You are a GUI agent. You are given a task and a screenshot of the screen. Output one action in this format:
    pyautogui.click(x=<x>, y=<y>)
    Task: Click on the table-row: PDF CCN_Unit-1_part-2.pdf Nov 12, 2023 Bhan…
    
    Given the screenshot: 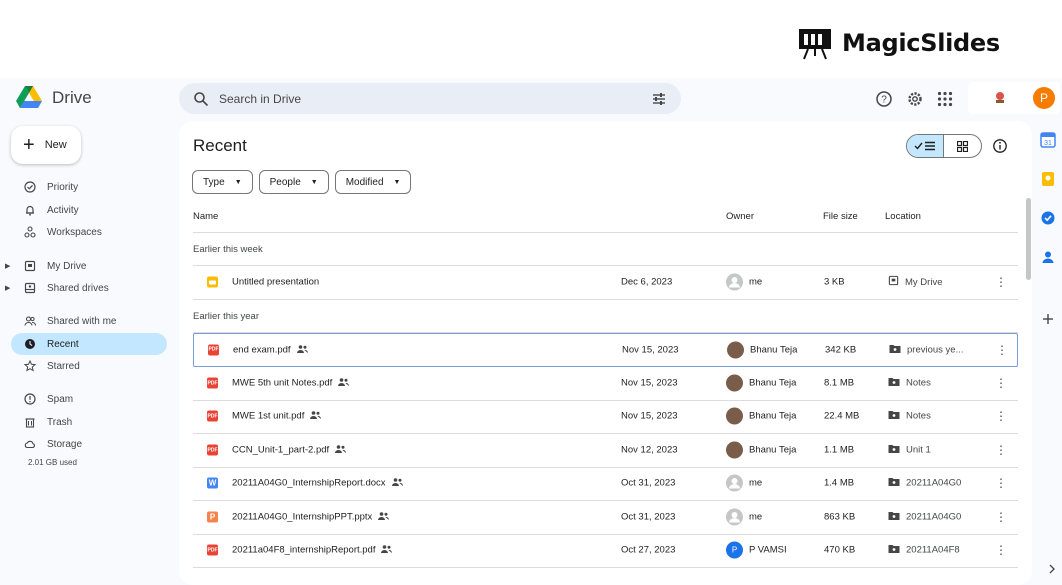 What is the action you would take?
    pyautogui.click(x=605, y=451)
    